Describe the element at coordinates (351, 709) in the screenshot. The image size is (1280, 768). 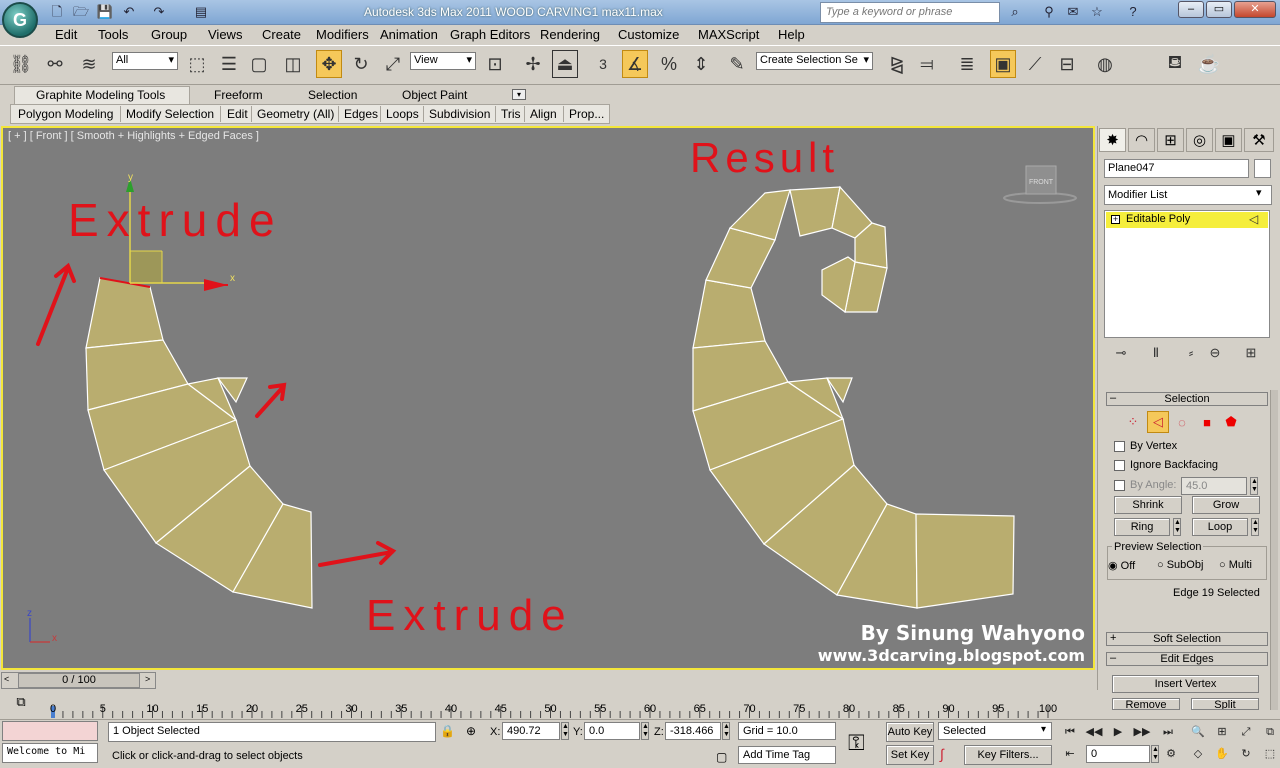
I see `track-tick-label: 30` at that location.